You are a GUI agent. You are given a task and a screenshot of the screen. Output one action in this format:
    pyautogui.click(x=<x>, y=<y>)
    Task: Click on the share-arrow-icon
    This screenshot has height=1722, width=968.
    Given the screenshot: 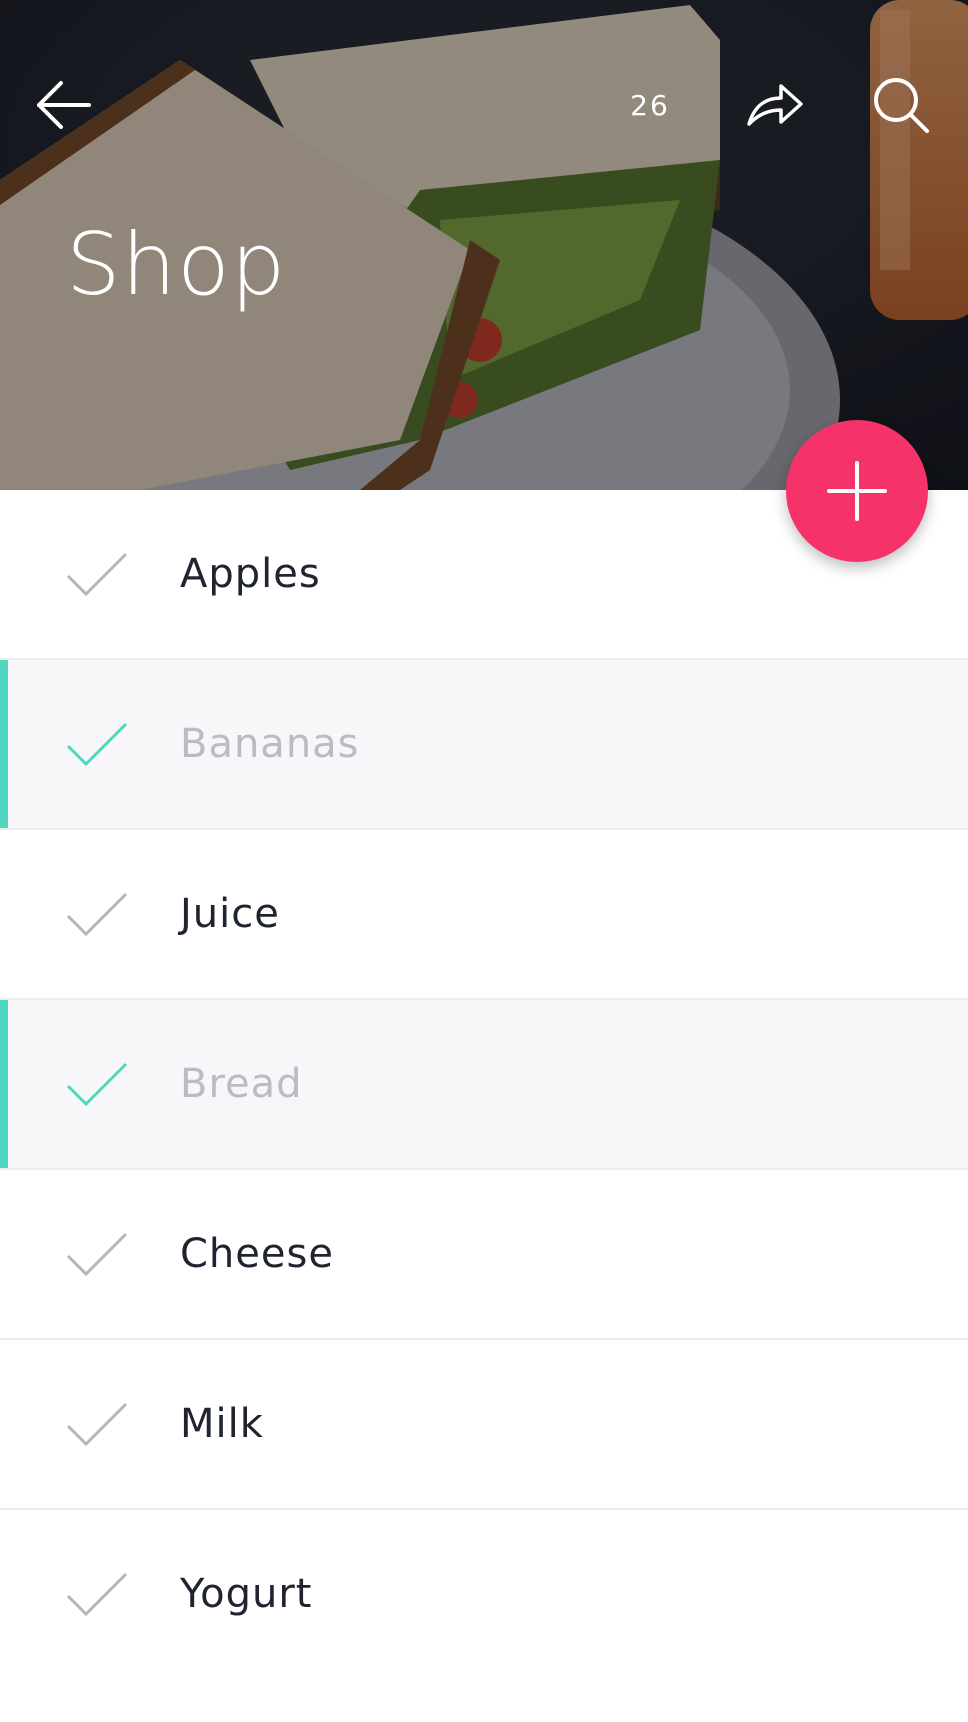 What is the action you would take?
    pyautogui.click(x=775, y=105)
    